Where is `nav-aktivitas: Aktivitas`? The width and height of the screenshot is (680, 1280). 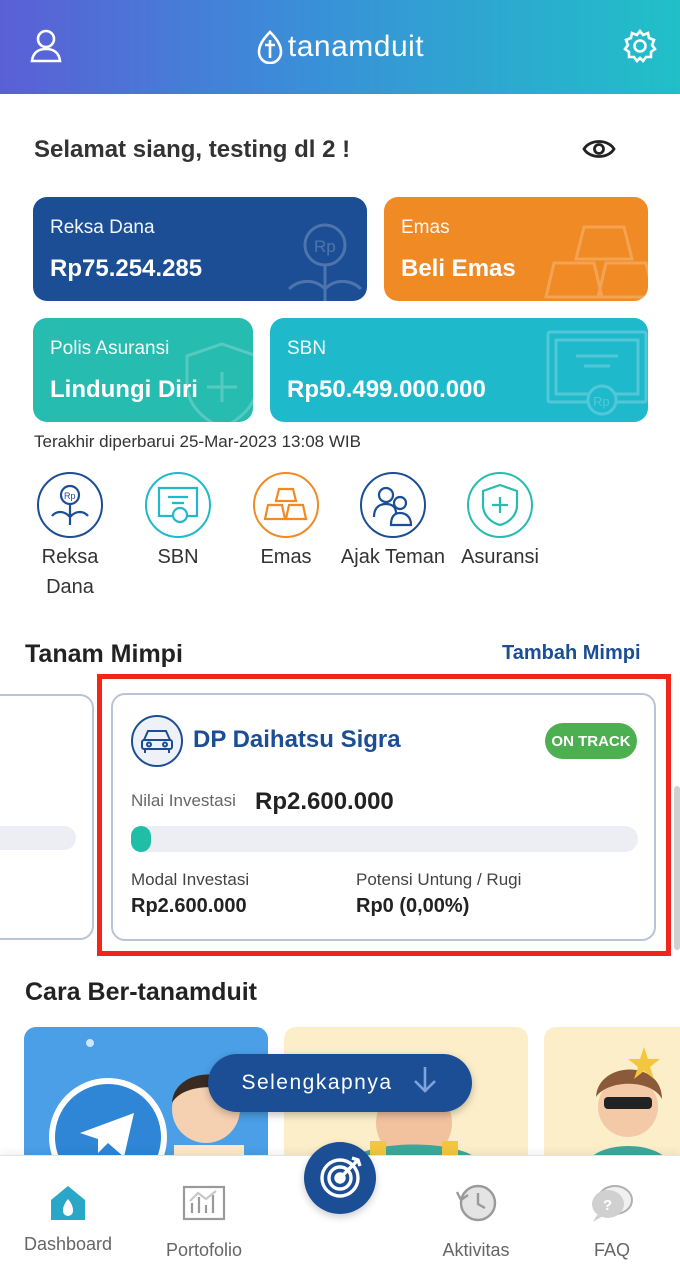 nav-aktivitas: Aktivitas is located at coordinates (476, 1221).